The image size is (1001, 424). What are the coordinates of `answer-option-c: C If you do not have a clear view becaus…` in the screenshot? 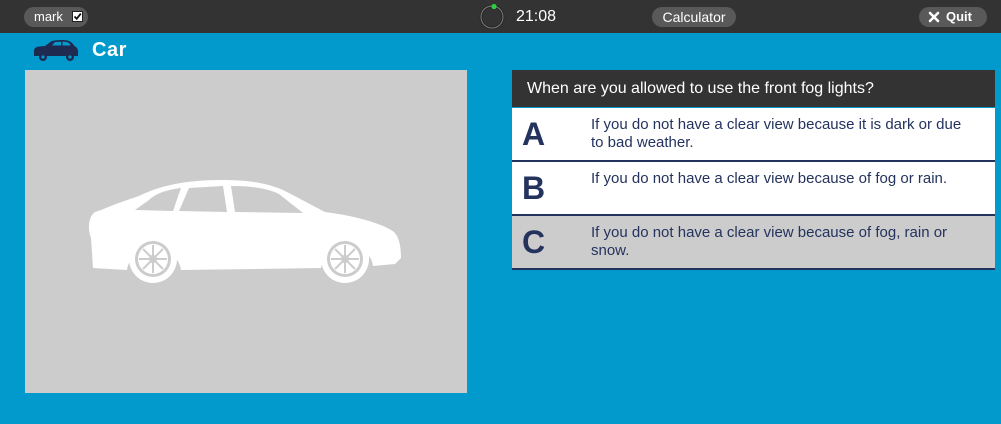 It's located at (753, 243).